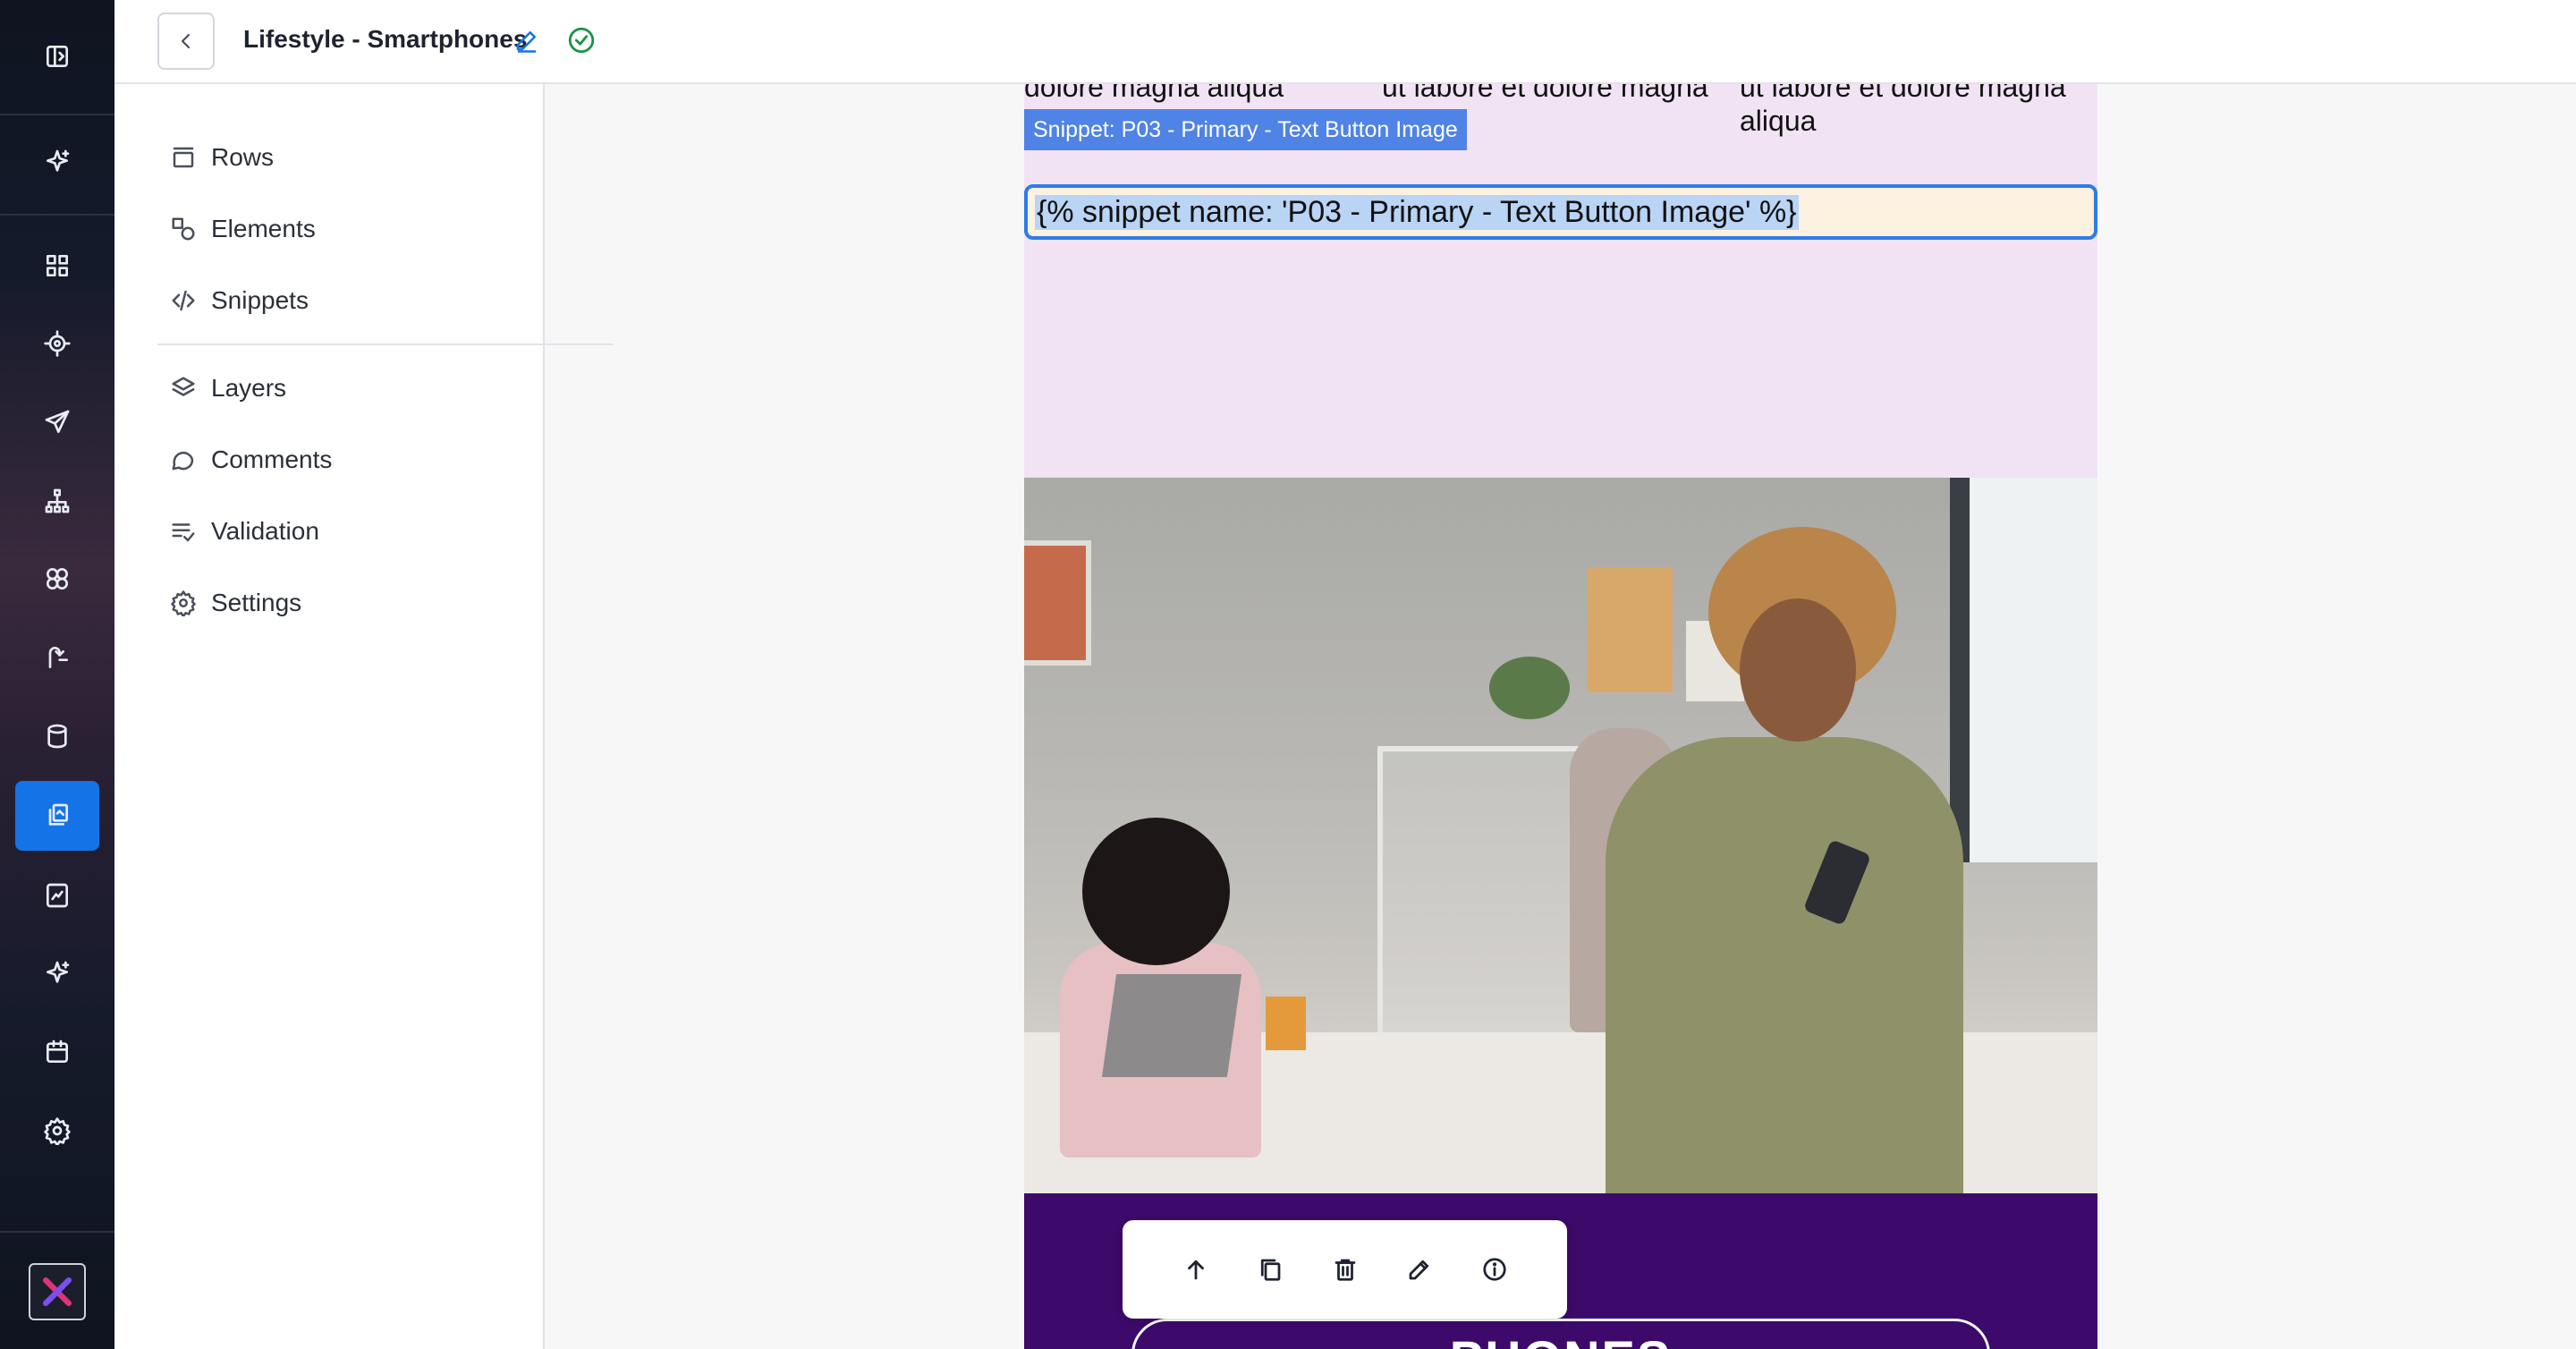 This screenshot has height=1349, width=2576. I want to click on reports-icon, so click(57, 895).